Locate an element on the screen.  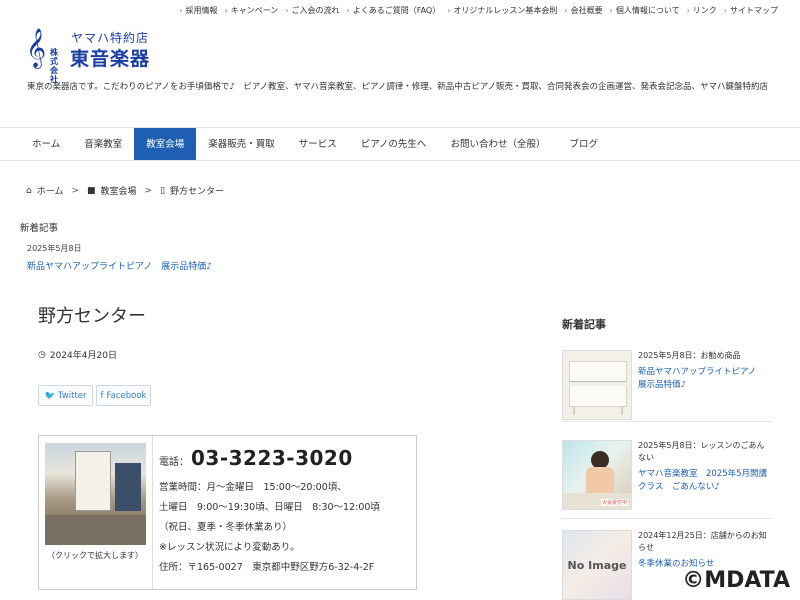
variation-note: ※レッスン状況により変動あり。 is located at coordinates (229, 547).